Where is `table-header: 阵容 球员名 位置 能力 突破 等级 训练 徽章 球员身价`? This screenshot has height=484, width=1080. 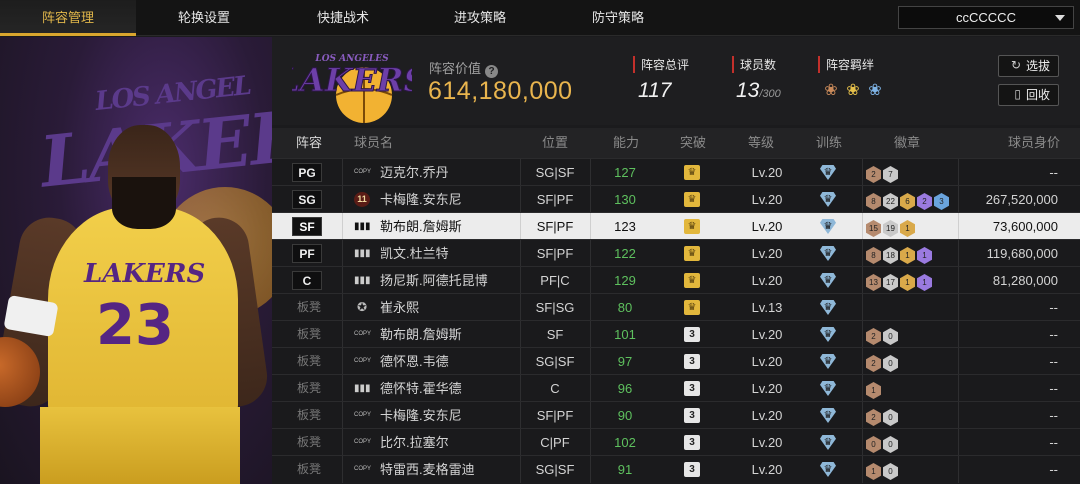
table-header: 阵容 球员名 位置 能力 突破 等级 训练 徽章 球员身价 is located at coordinates (676, 143).